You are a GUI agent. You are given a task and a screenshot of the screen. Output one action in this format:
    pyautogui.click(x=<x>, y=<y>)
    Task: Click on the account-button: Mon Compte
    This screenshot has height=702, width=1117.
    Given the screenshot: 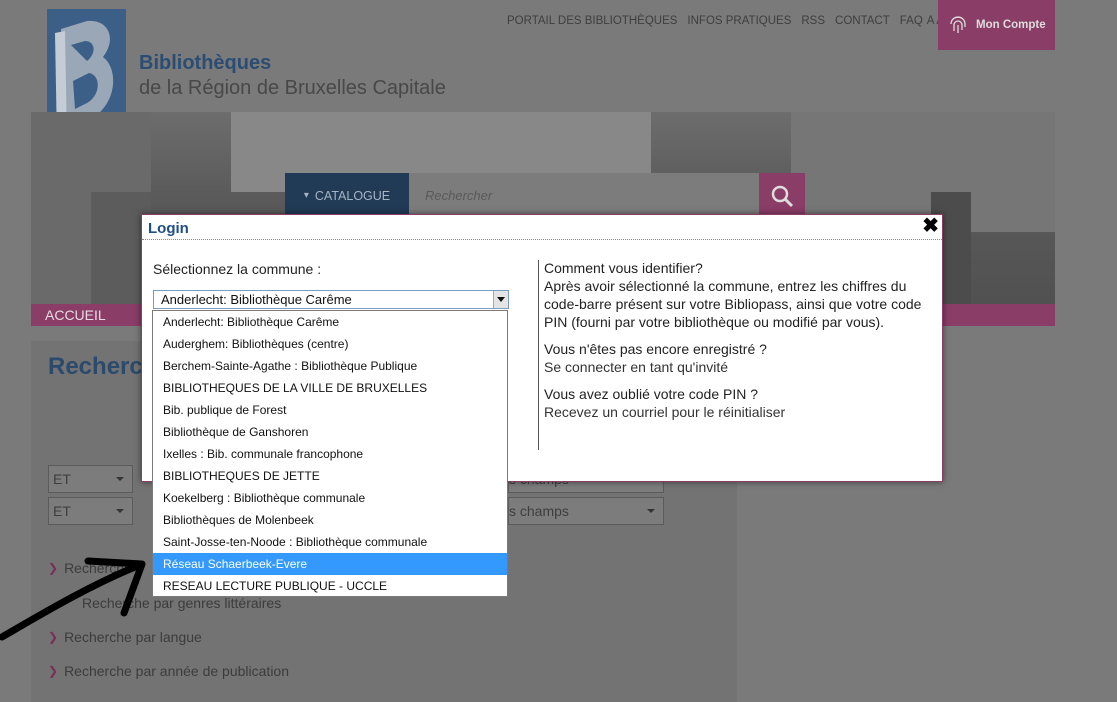 What is the action you would take?
    pyautogui.click(x=996, y=25)
    